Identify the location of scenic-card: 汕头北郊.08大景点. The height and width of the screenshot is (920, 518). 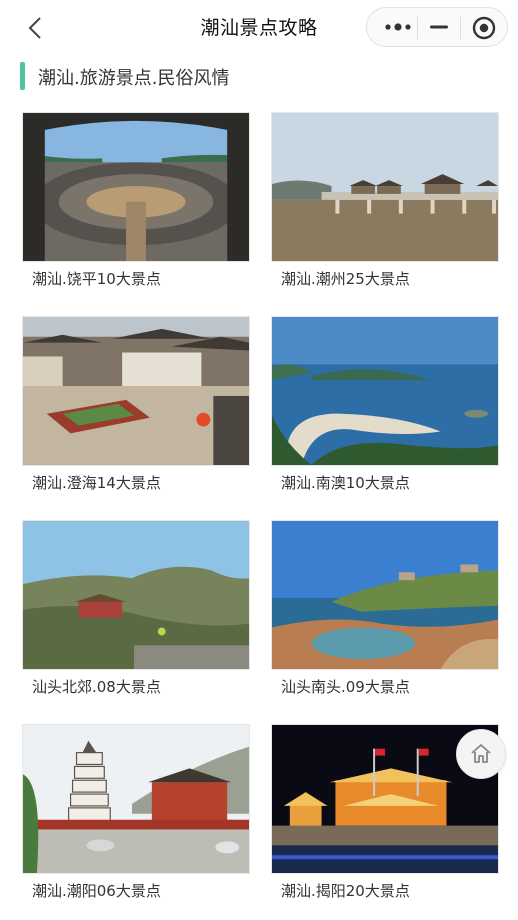
(136, 617).